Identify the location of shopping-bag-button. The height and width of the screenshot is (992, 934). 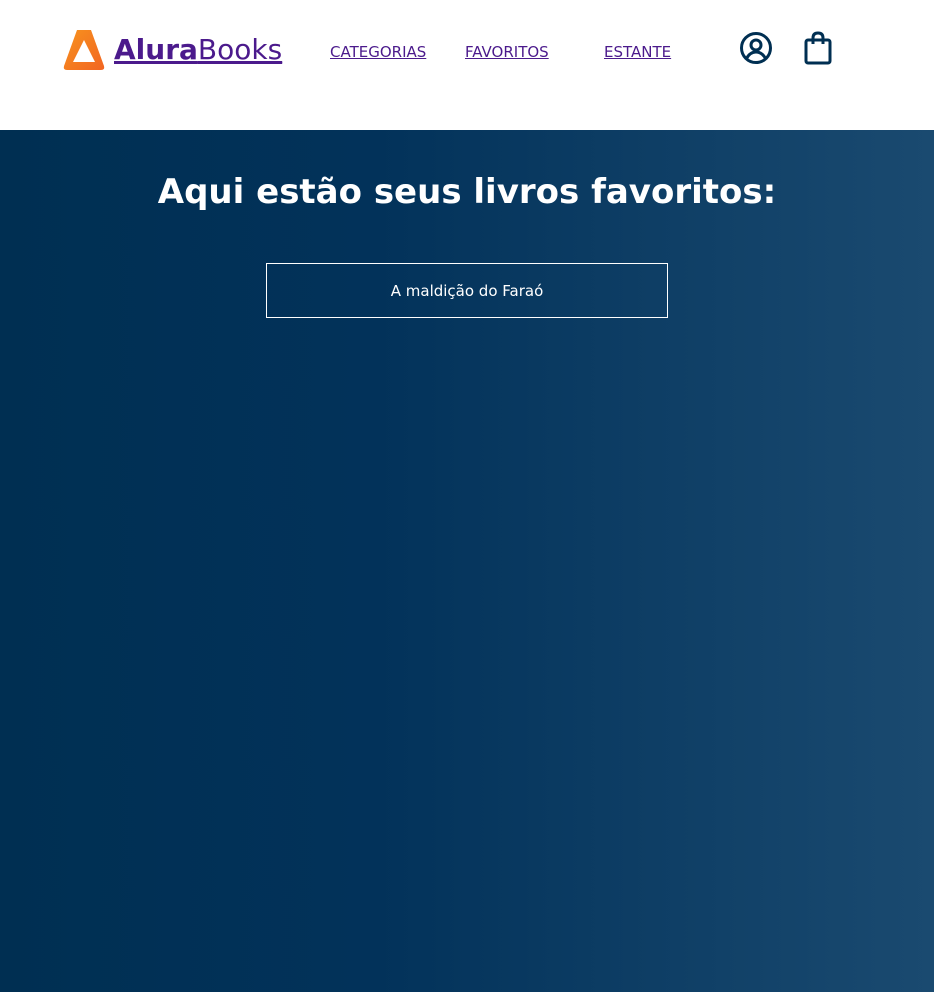
(818, 48).